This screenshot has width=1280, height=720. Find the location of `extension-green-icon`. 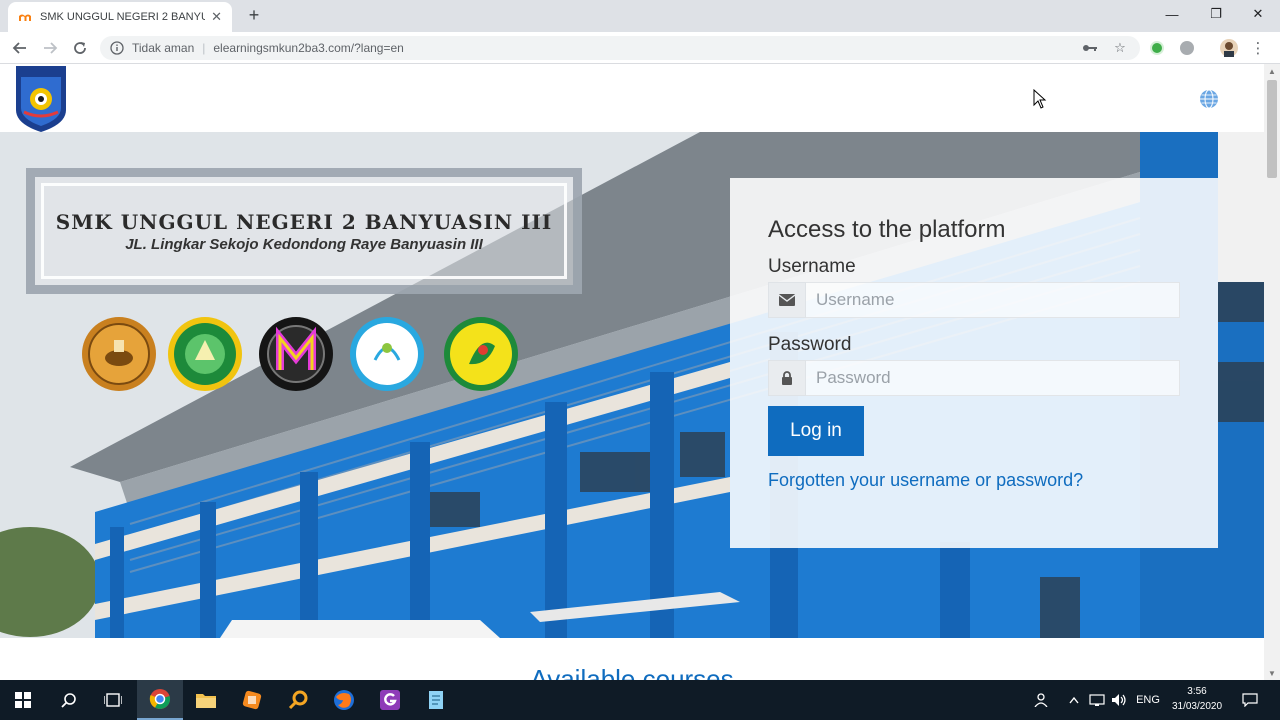

extension-green-icon is located at coordinates (1157, 48).